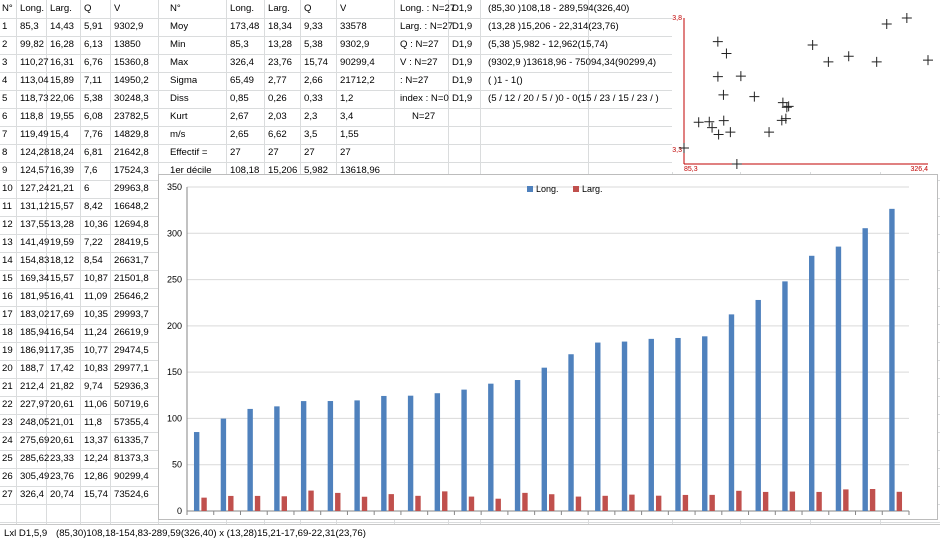 This screenshot has height=543, width=940. I want to click on stats-cell: 0,33, so click(313, 99).